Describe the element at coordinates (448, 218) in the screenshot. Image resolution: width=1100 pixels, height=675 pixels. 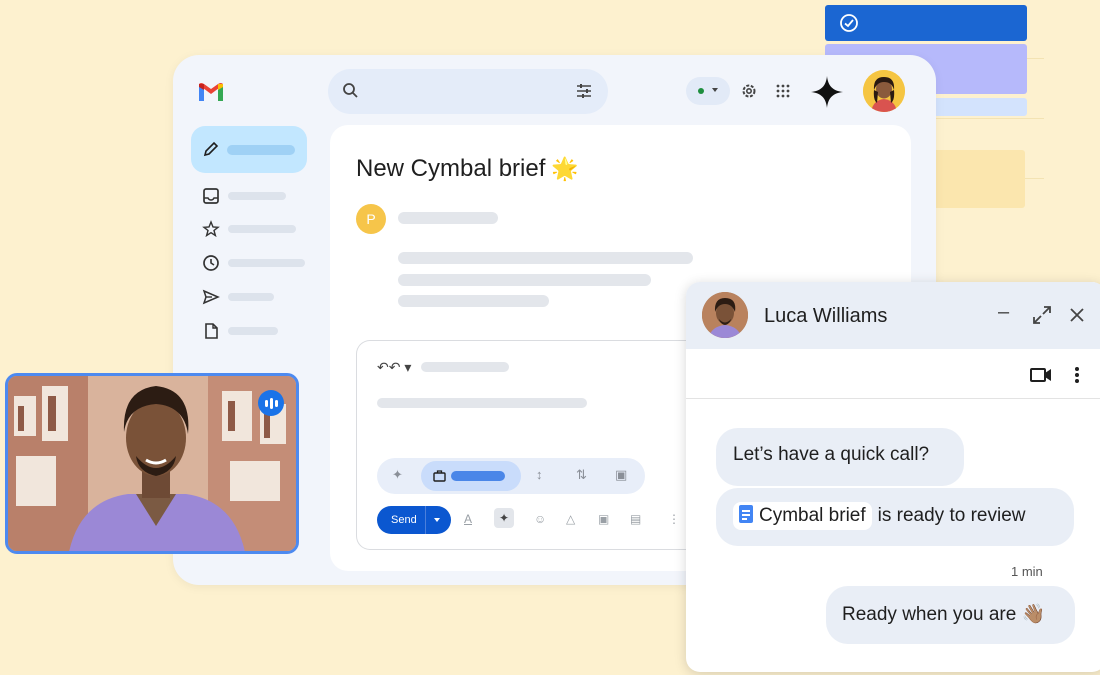
I see `sender-name-placeholder` at that location.